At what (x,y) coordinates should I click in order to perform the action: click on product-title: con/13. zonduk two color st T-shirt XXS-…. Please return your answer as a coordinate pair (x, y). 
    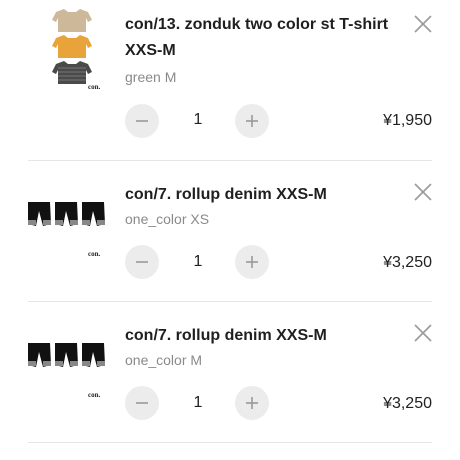
    Looking at the image, I should click on (260, 38).